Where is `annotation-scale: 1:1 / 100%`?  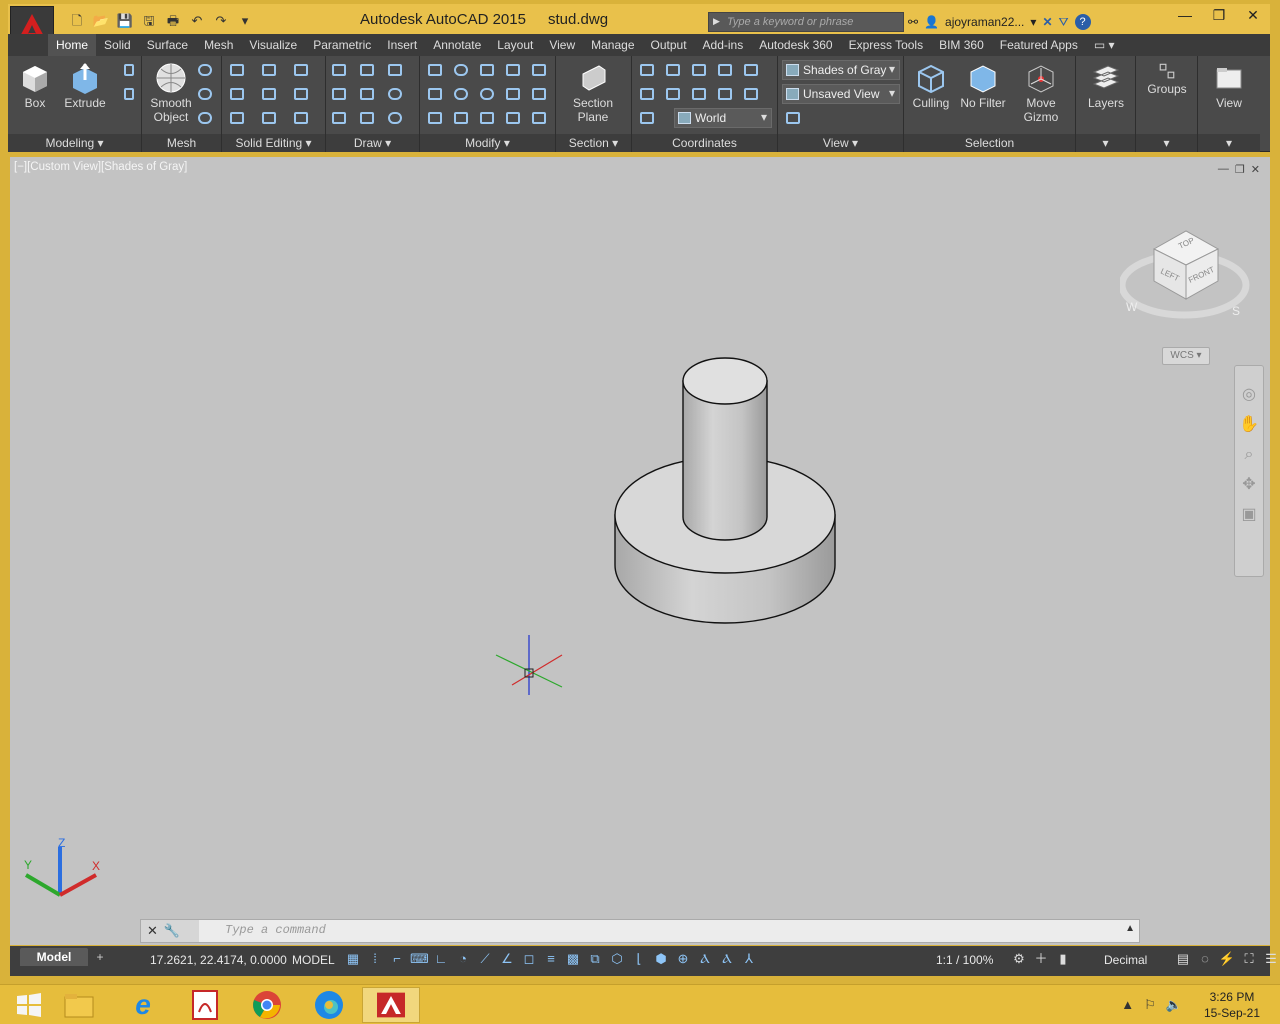 annotation-scale: 1:1 / 100% is located at coordinates (964, 960).